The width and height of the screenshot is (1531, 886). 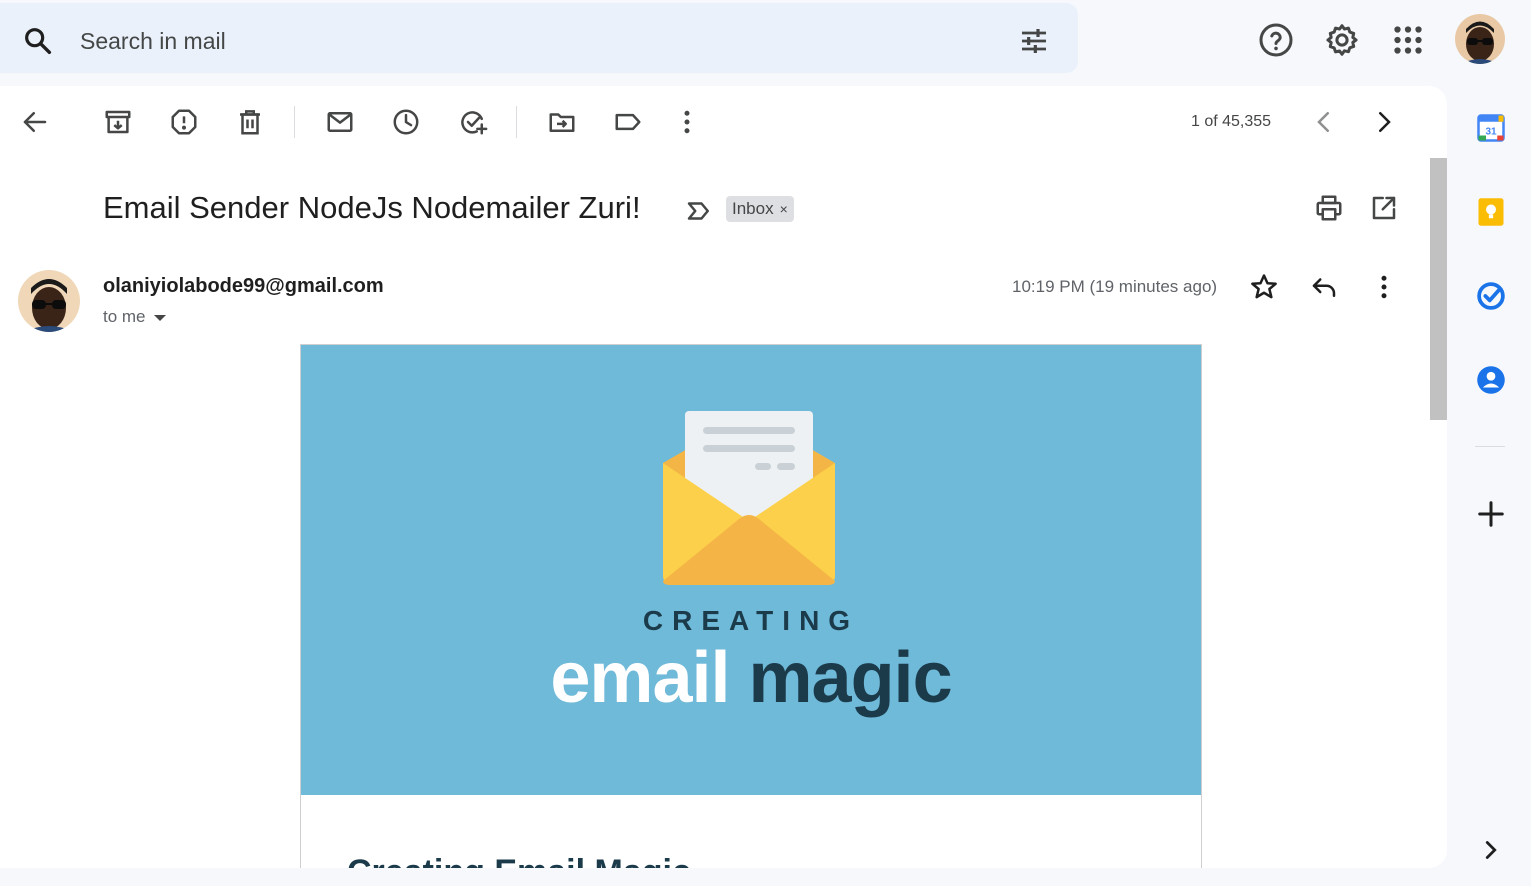 I want to click on recipient-line: to me, so click(x=124, y=316).